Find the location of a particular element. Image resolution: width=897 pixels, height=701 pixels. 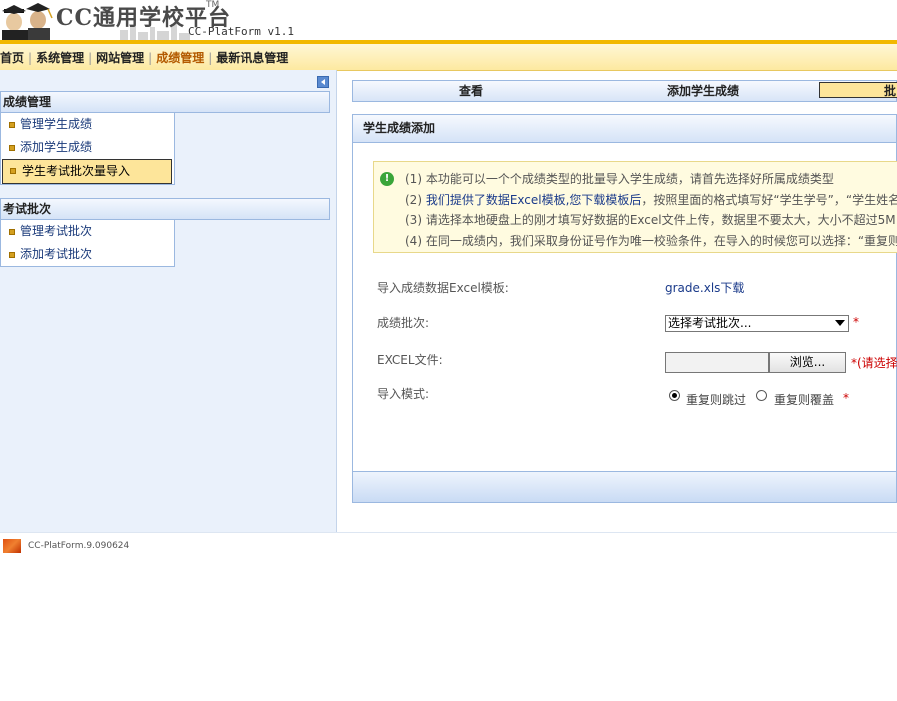

nav-news: 最新讯息管理 is located at coordinates (252, 58).